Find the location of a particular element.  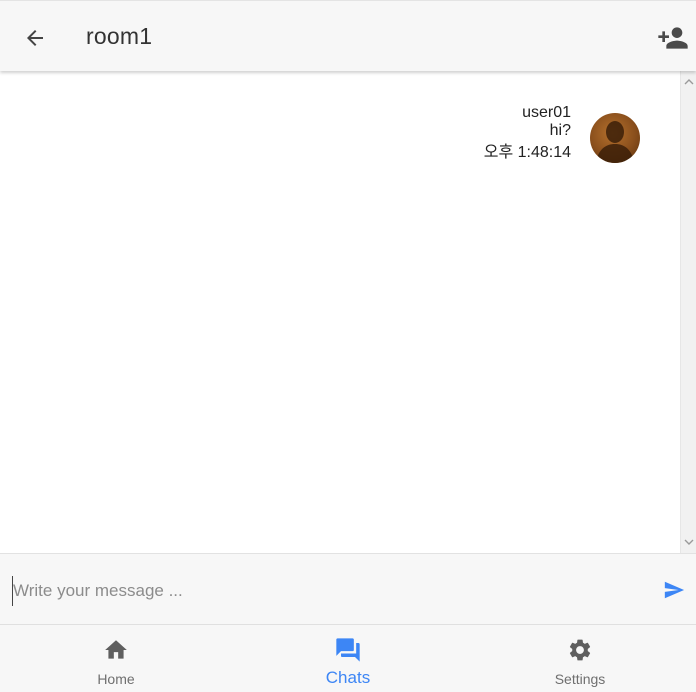

page-title: room1 is located at coordinates (119, 36).